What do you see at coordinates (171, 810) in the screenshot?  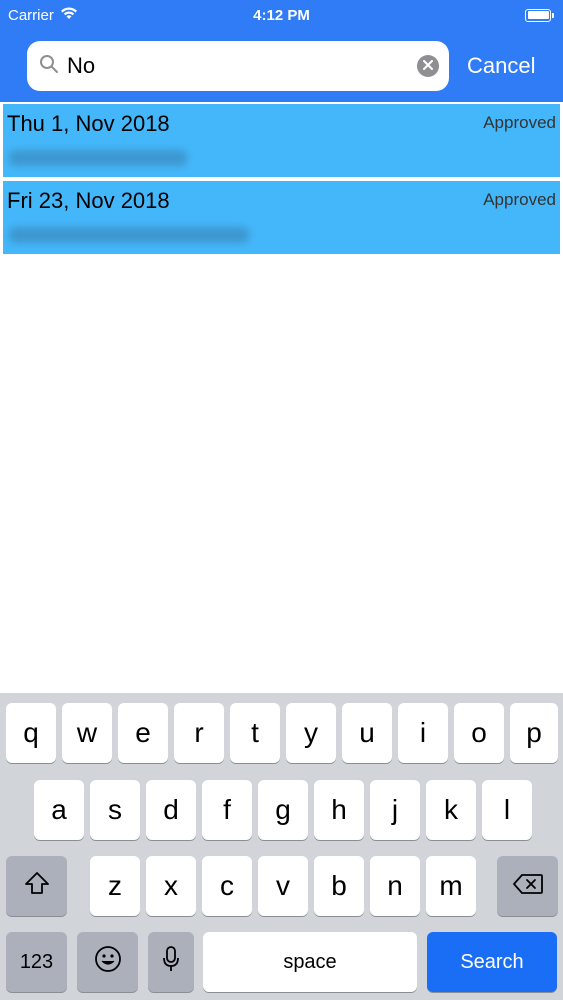 I see `key-d: d` at bounding box center [171, 810].